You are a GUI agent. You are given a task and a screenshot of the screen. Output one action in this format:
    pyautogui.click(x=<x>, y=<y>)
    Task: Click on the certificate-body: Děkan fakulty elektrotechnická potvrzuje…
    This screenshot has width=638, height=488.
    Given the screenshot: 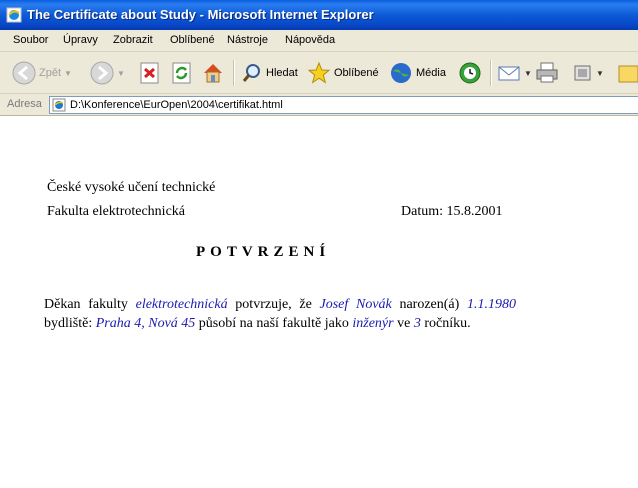 What is the action you would take?
    pyautogui.click(x=280, y=314)
    